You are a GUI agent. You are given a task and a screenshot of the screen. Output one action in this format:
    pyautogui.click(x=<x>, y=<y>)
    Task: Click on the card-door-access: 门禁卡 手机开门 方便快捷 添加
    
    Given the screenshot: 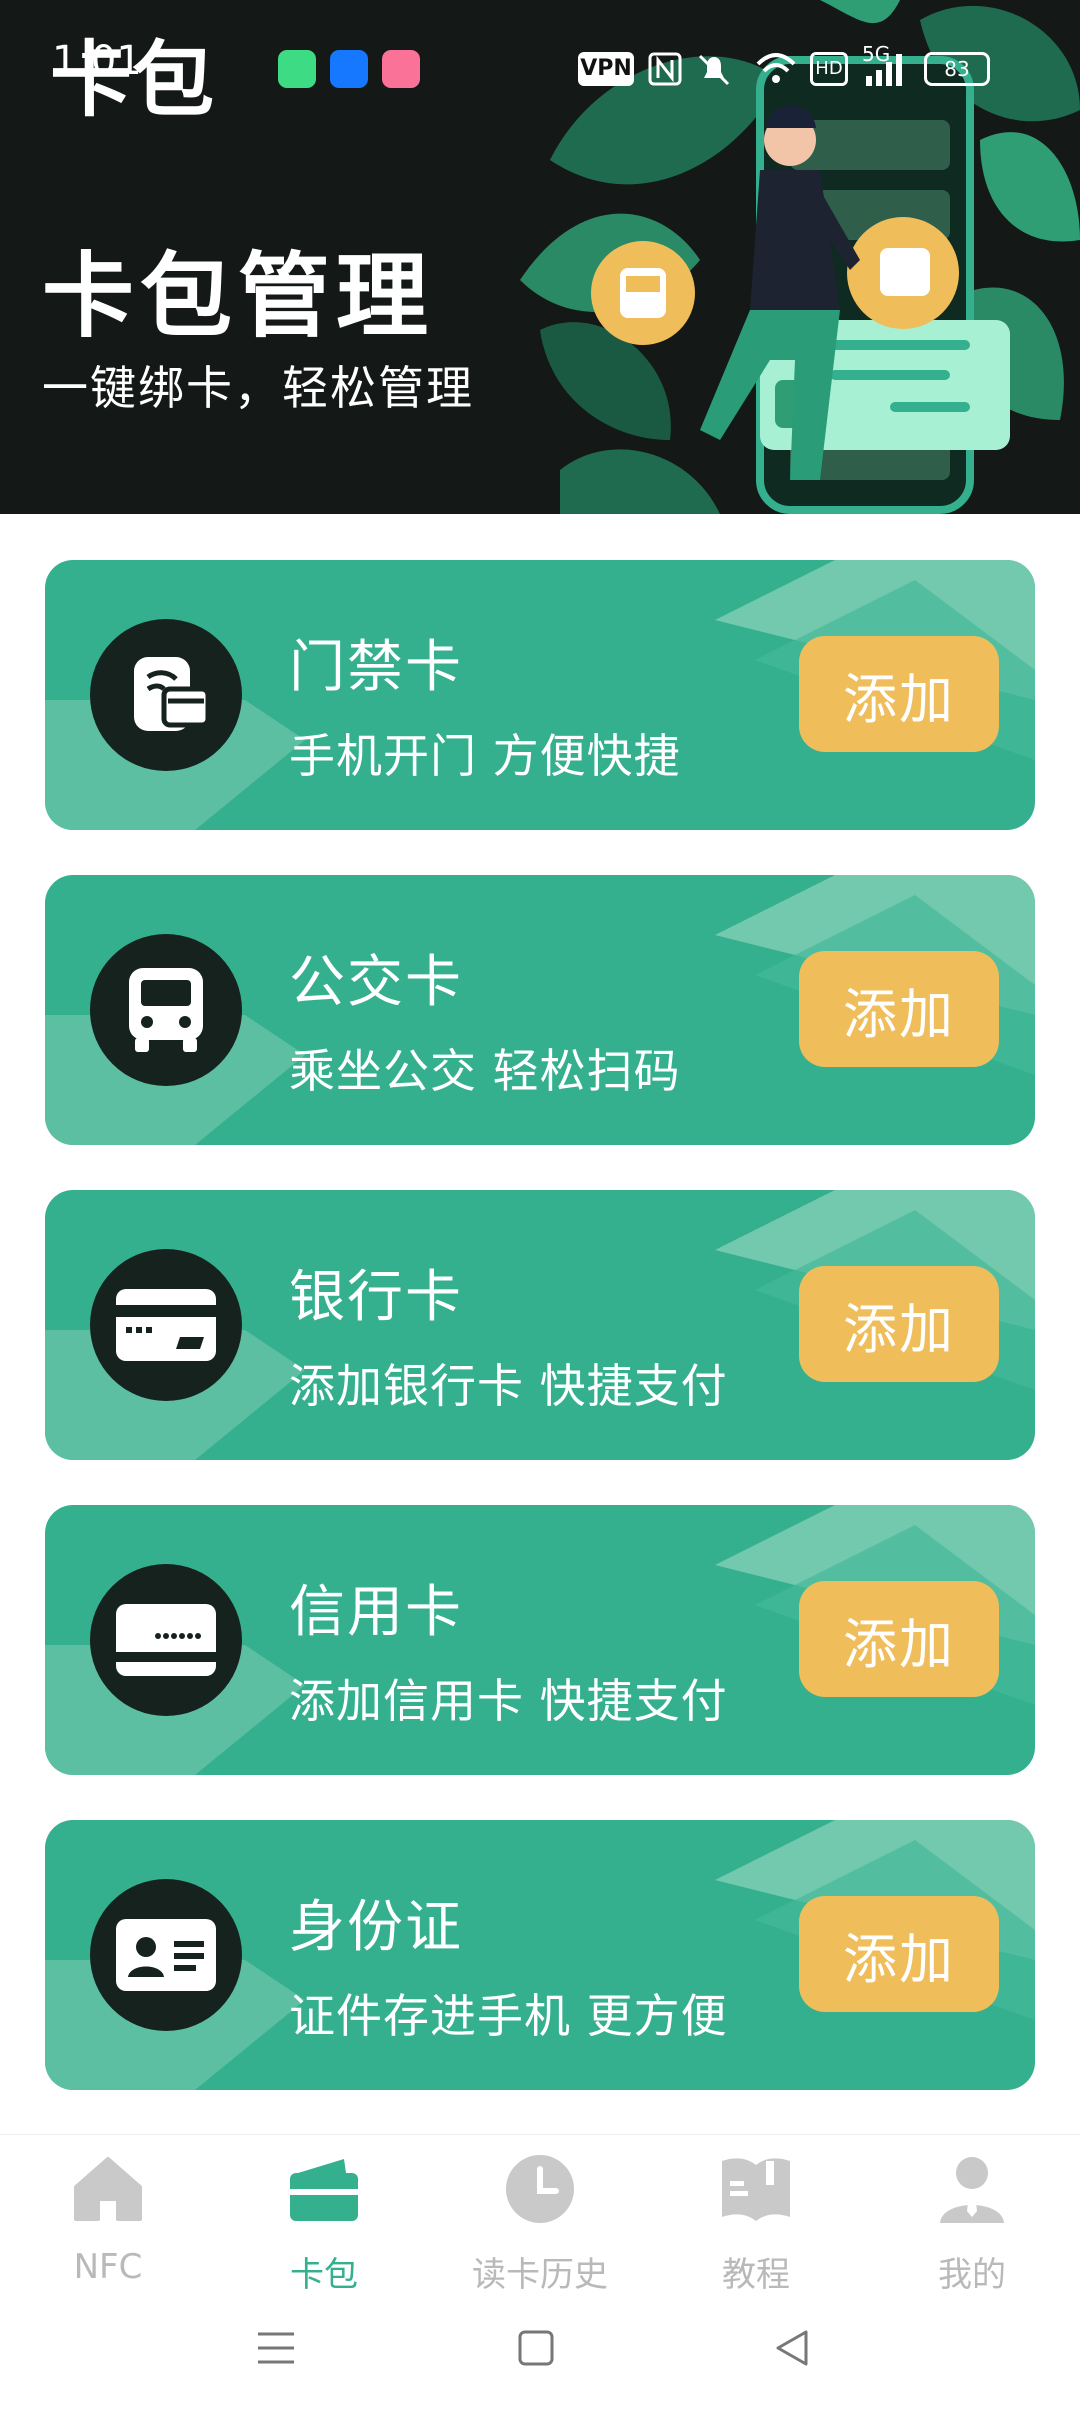 What is the action you would take?
    pyautogui.click(x=540, y=695)
    